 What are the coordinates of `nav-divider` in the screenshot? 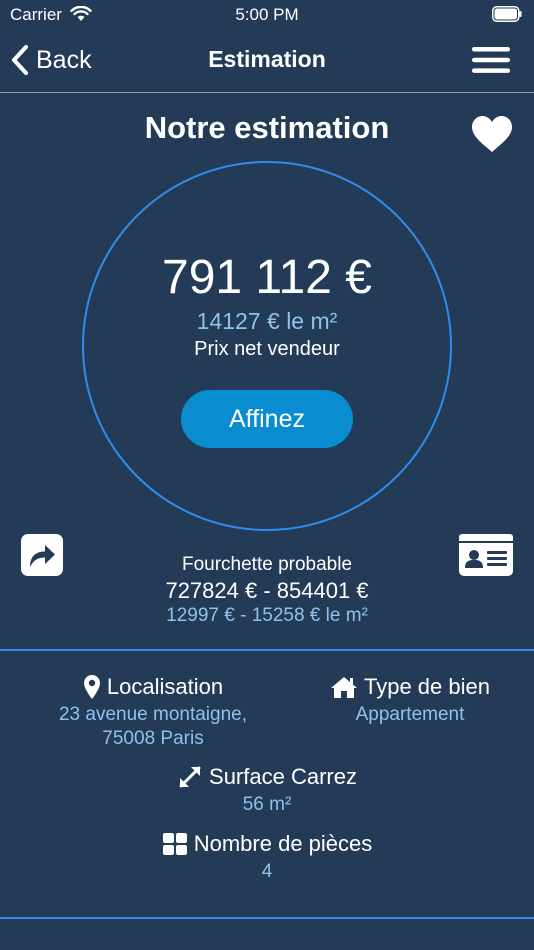 It's located at (267, 92).